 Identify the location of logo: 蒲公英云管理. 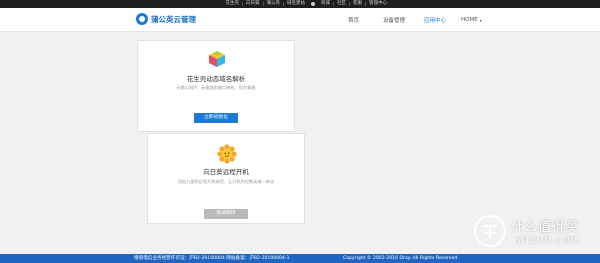
(166, 19).